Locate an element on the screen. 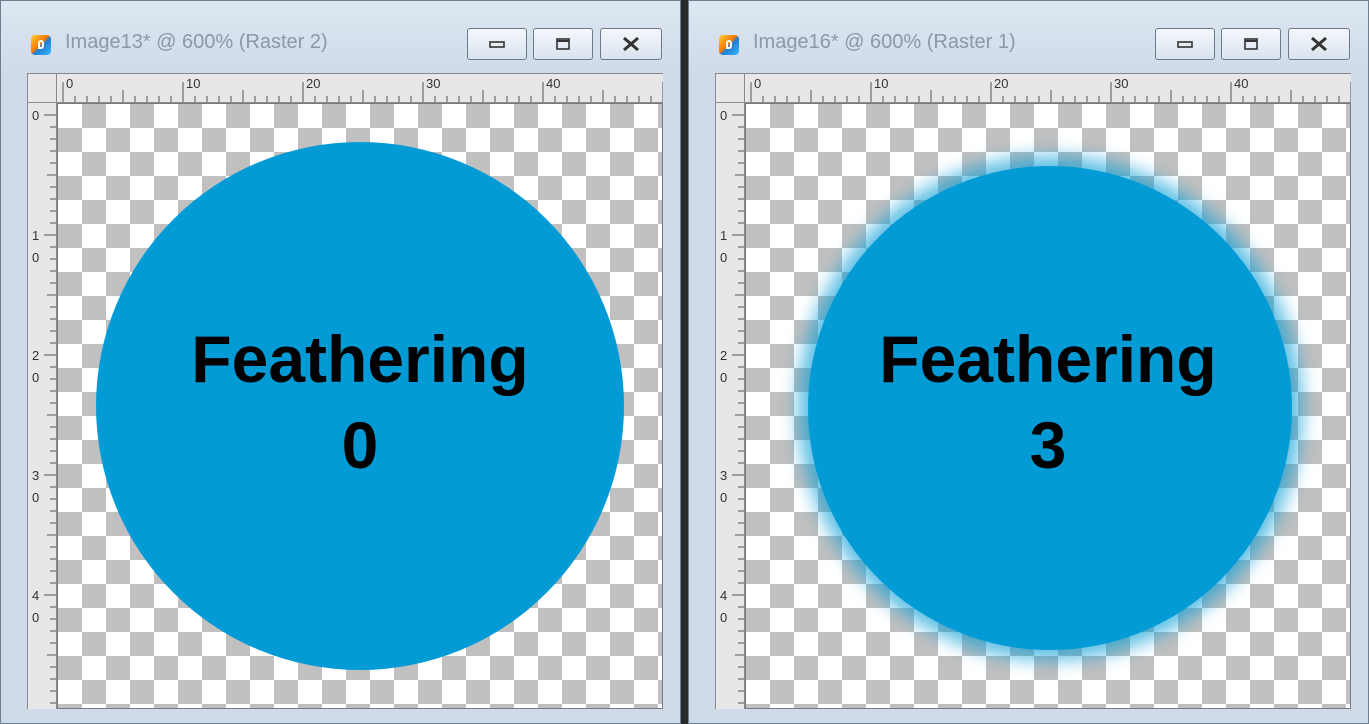 Image resolution: width=1369 pixels, height=724 pixels. label-line-2: 0 is located at coordinates (360, 445).